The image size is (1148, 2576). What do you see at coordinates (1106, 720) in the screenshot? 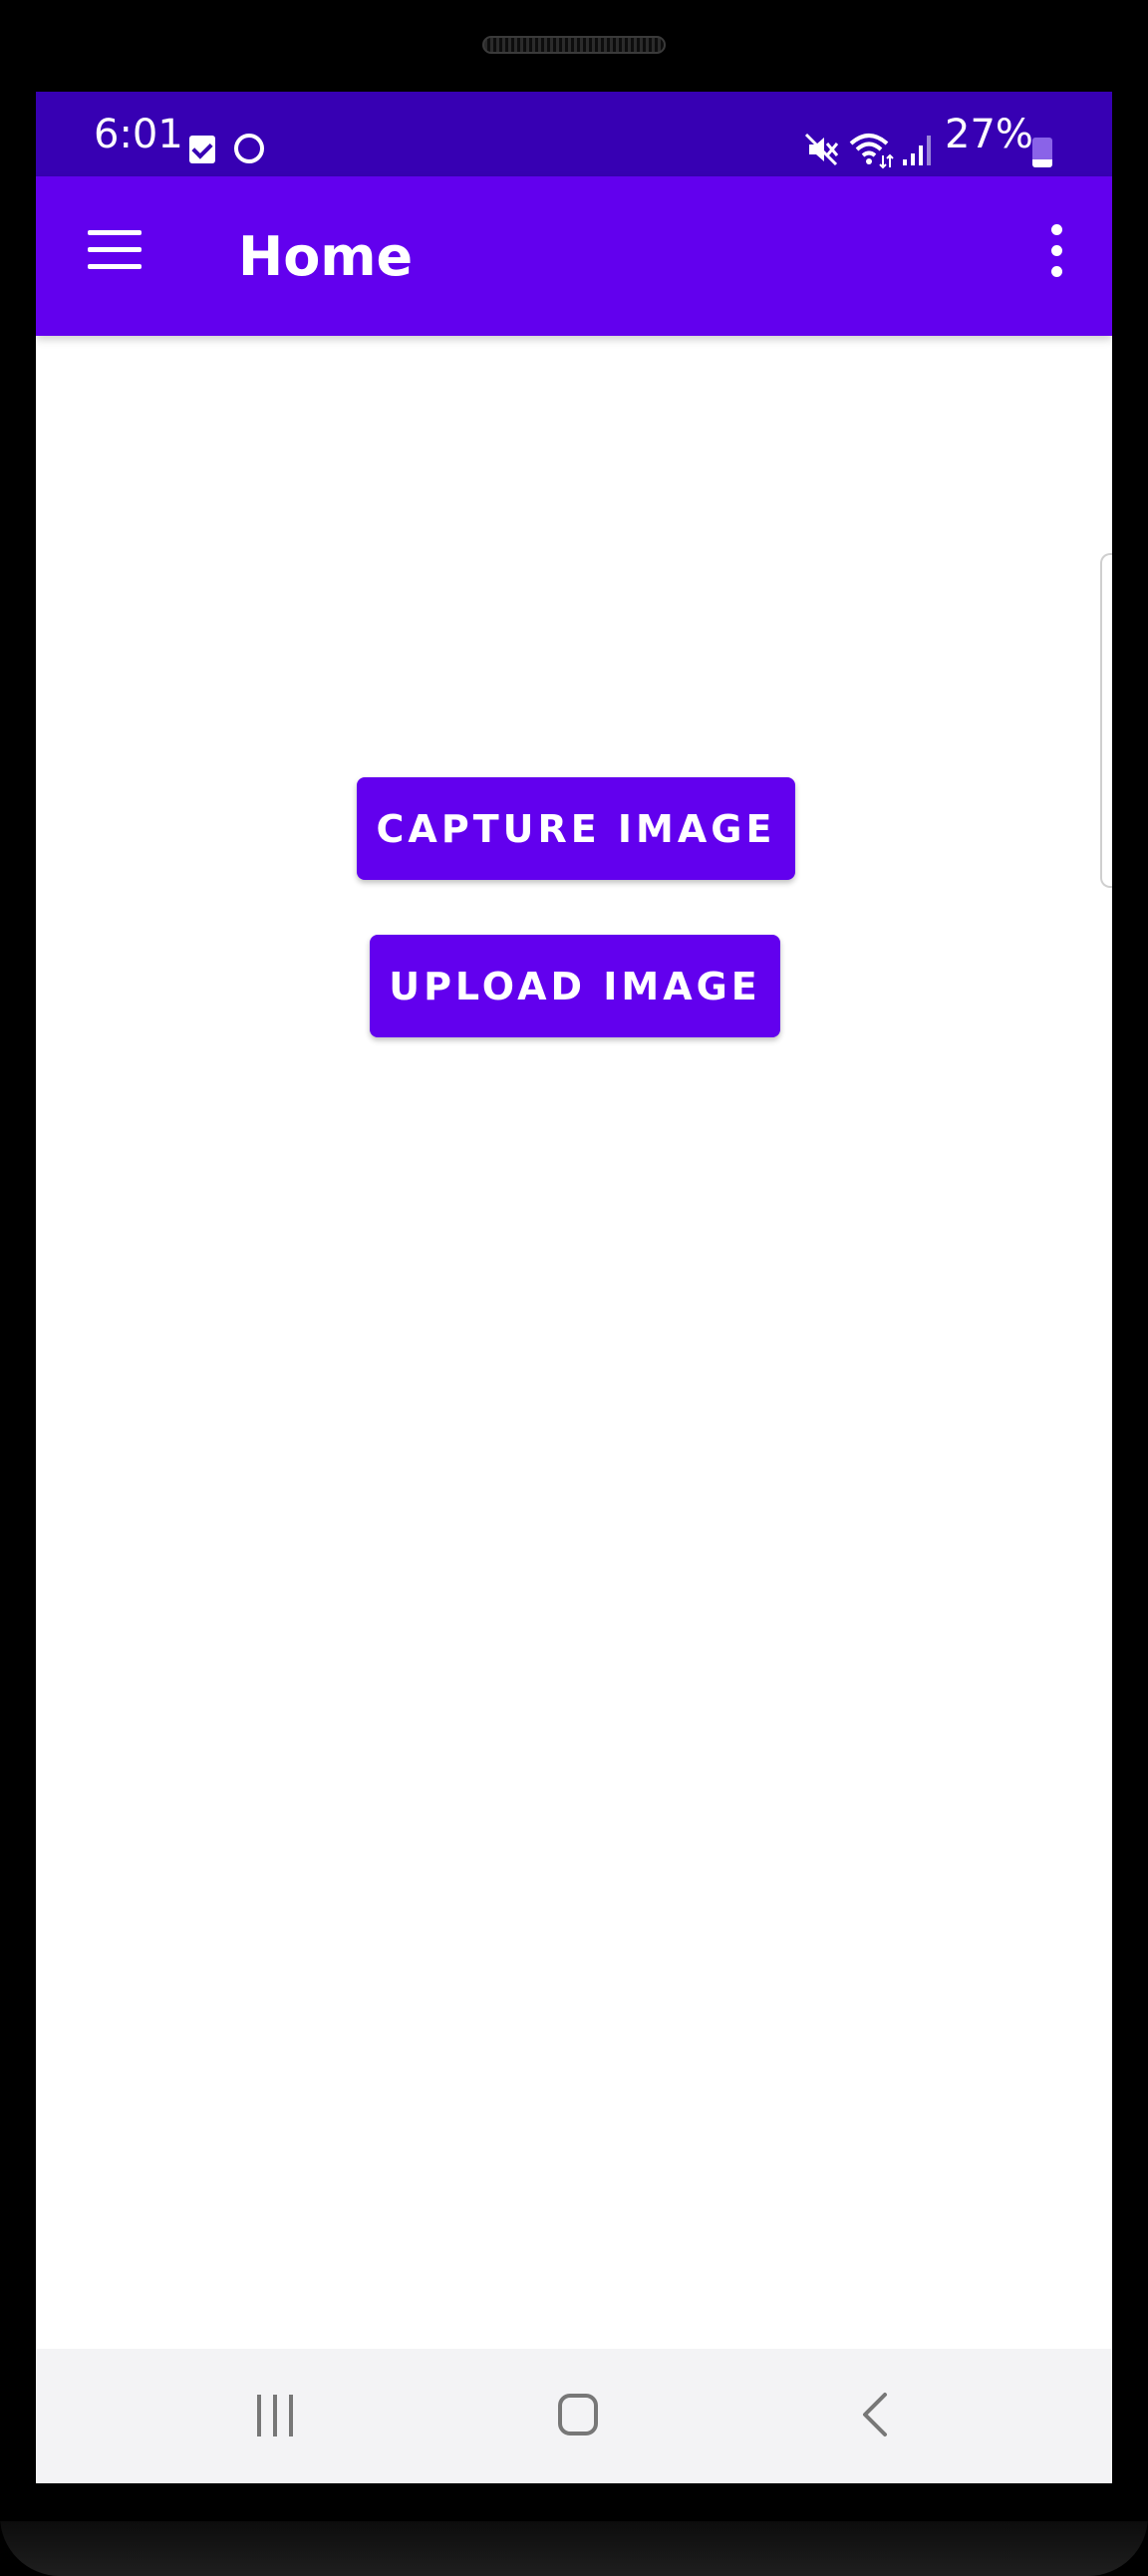
I see `edge-panel-handle` at bounding box center [1106, 720].